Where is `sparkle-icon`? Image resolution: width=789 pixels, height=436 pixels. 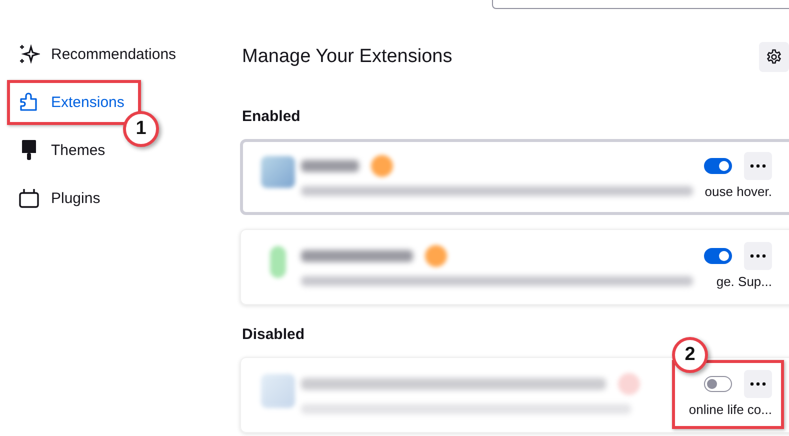
sparkle-icon is located at coordinates (29, 54).